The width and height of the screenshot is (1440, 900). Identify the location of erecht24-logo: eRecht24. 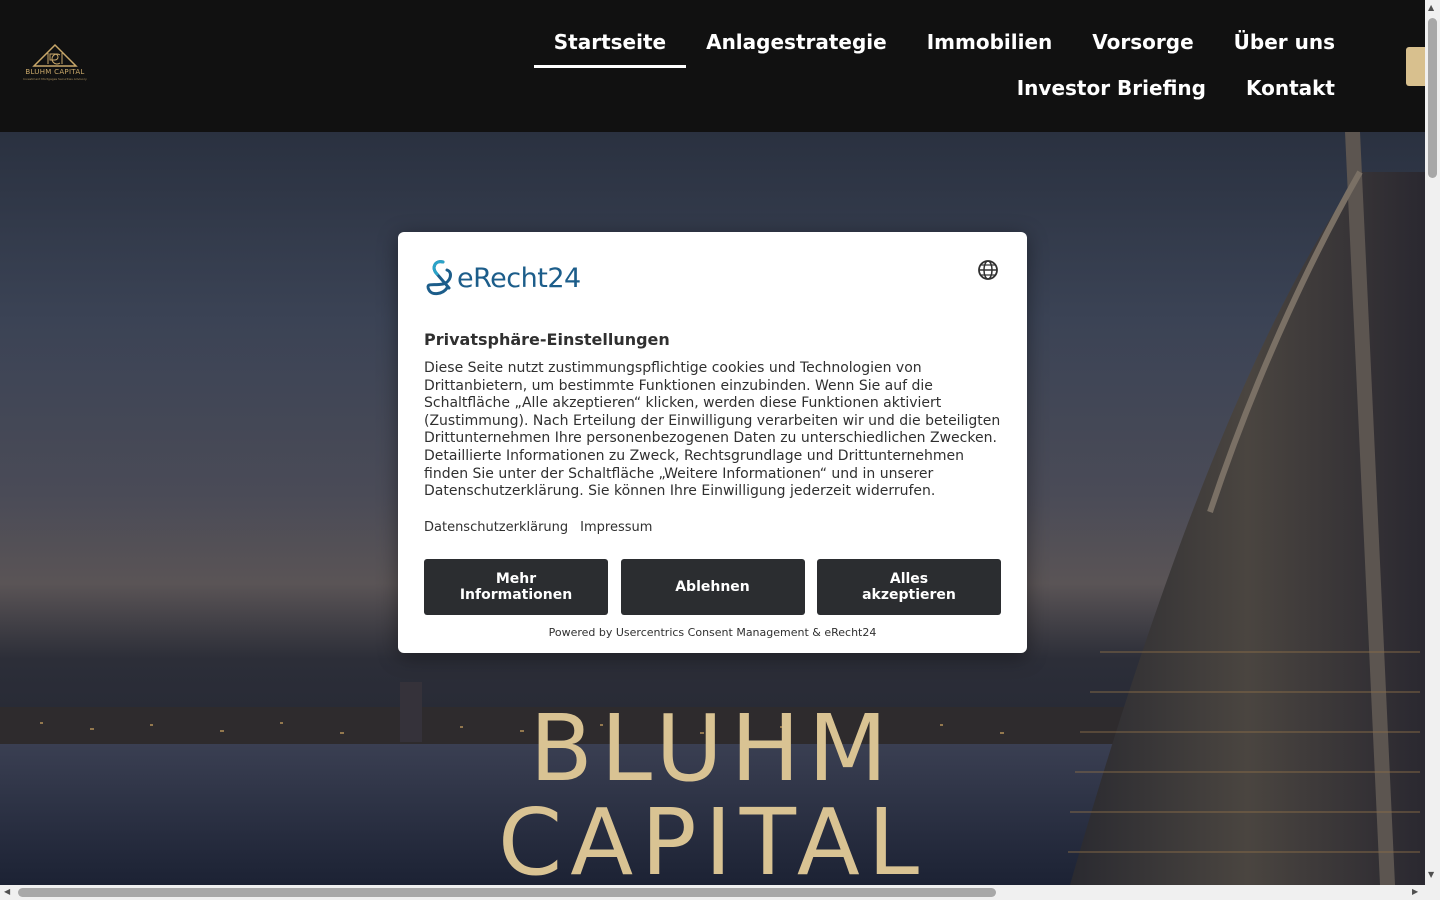
(502, 278).